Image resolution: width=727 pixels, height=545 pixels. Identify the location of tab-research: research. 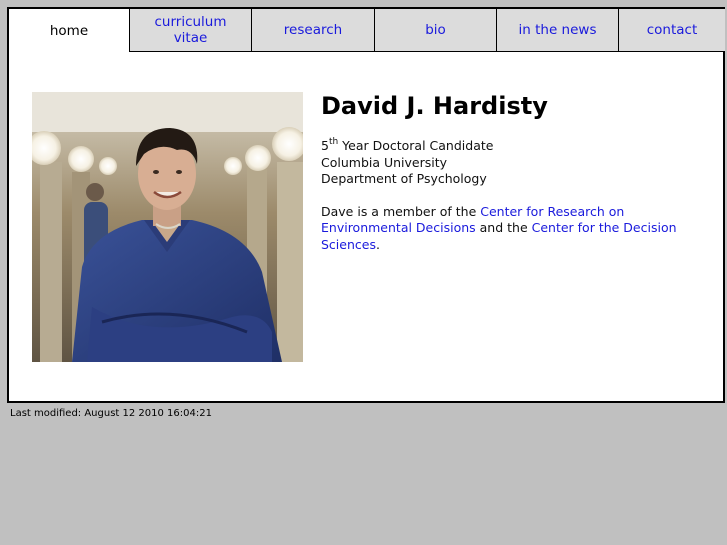
(312, 30).